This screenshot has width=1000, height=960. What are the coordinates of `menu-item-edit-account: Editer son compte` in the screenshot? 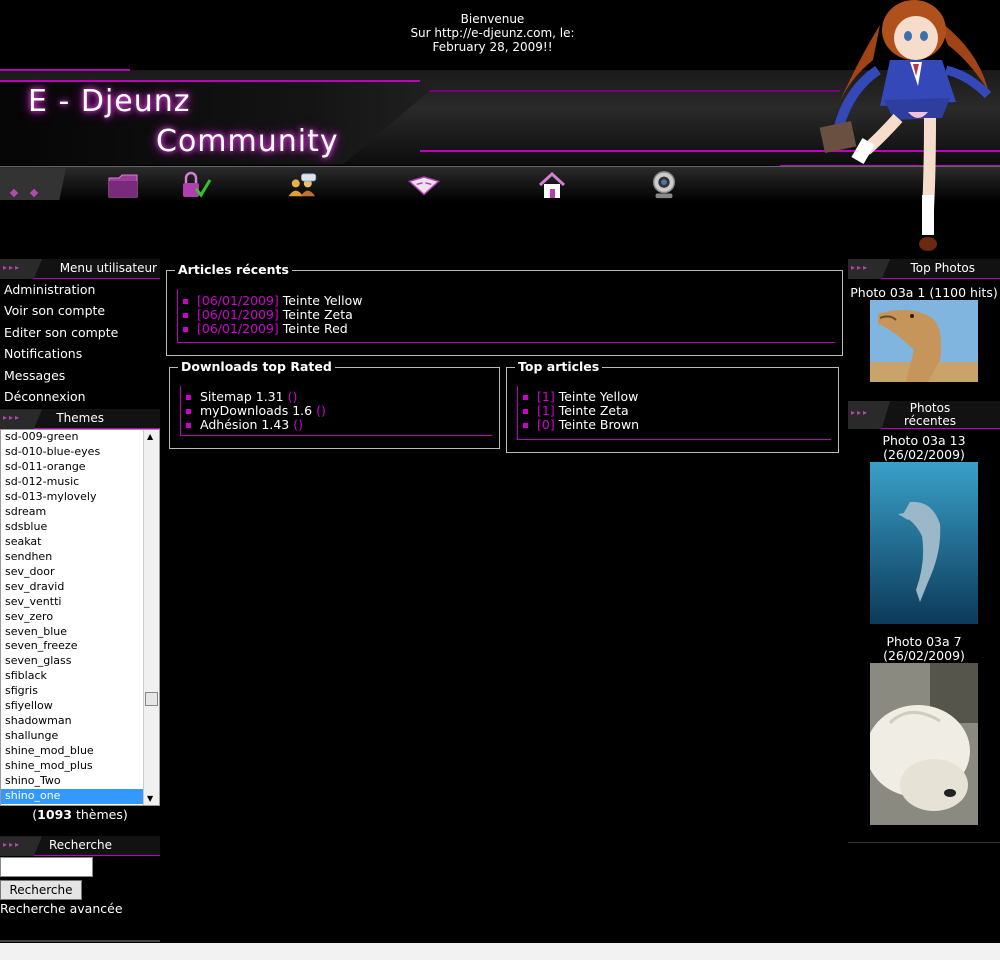 It's located at (80, 332).